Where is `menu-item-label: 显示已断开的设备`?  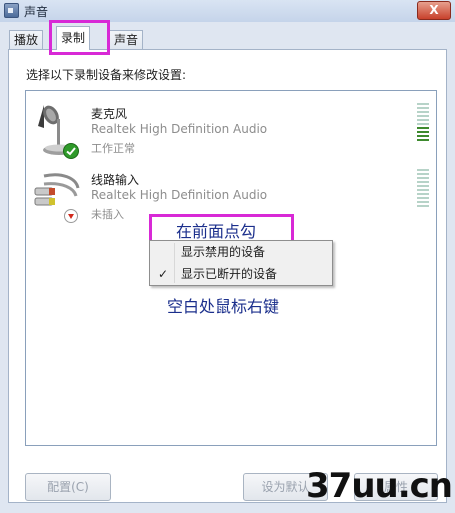
menu-item-label: 显示已断开的设备 is located at coordinates (229, 274).